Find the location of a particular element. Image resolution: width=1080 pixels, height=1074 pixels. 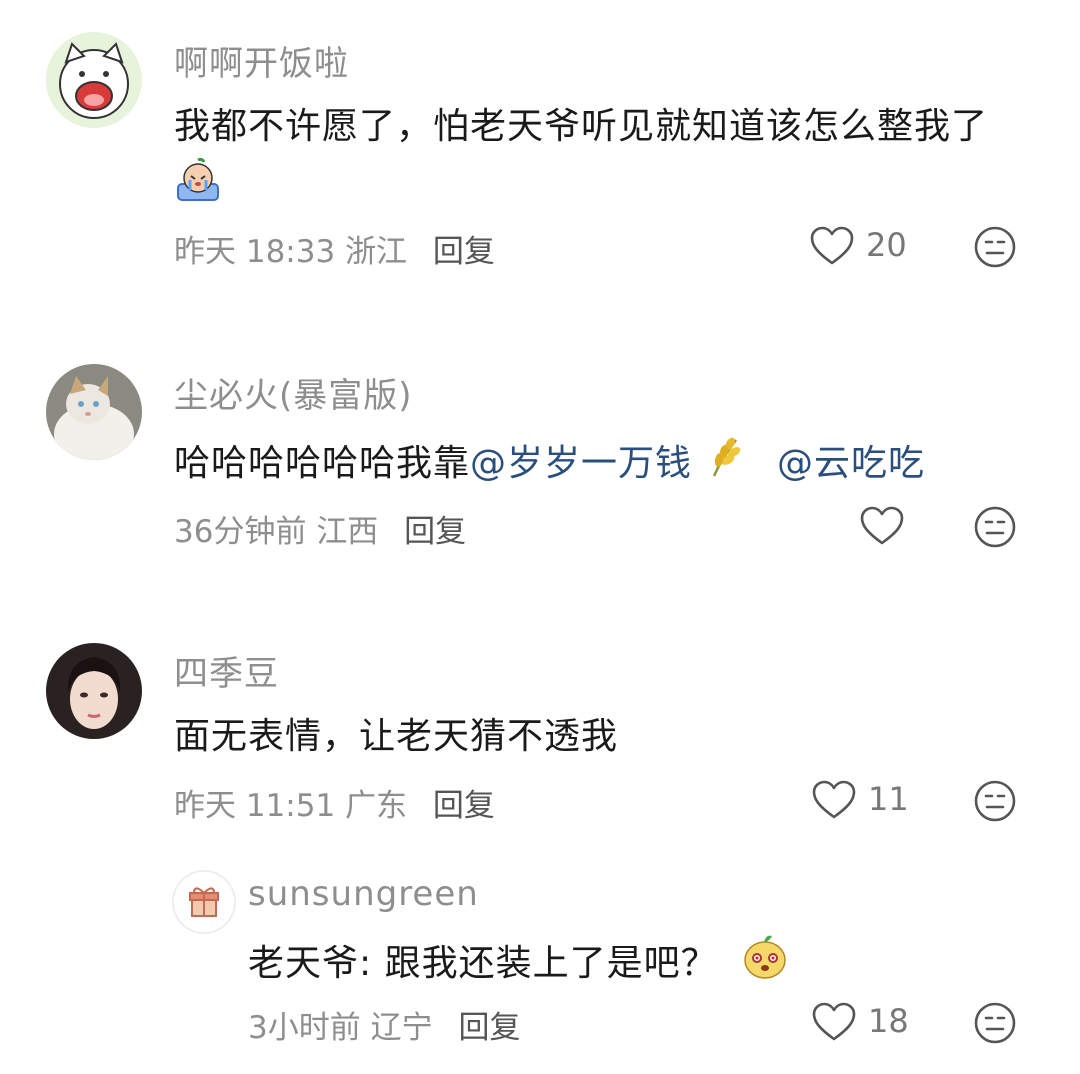

avatar-cat-cartoon is located at coordinates (94, 80).